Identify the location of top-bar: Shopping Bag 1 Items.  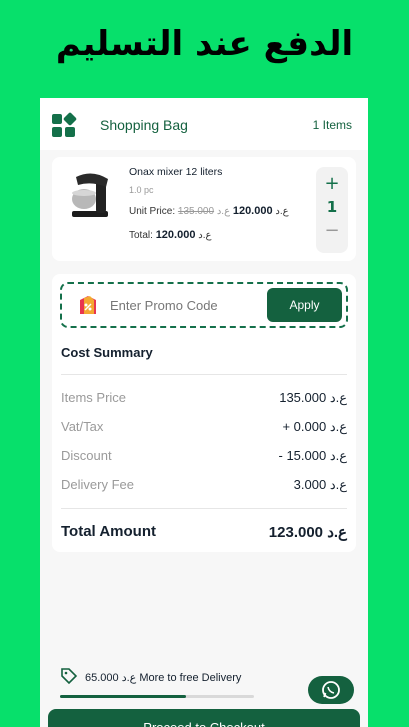
(204, 124).